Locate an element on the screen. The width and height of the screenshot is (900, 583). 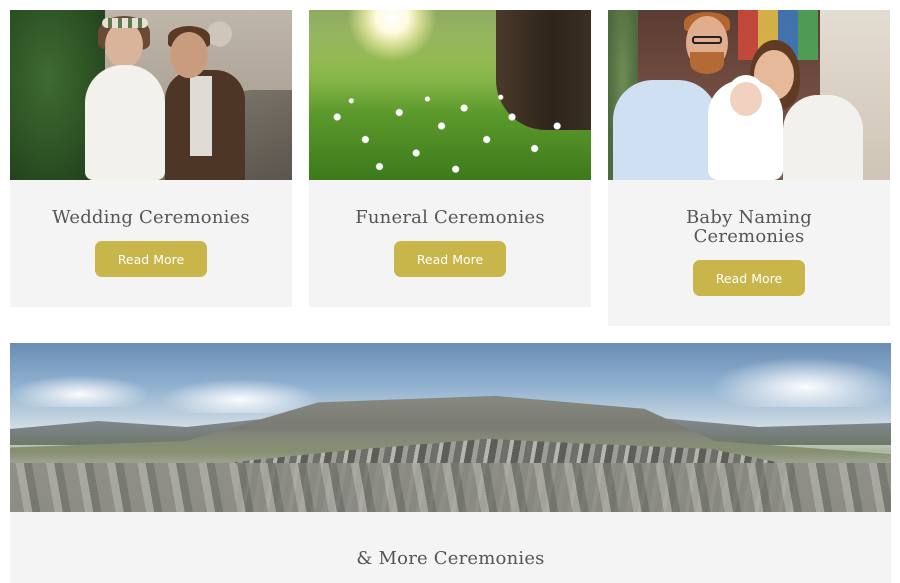
funeral-photo is located at coordinates (450, 95).